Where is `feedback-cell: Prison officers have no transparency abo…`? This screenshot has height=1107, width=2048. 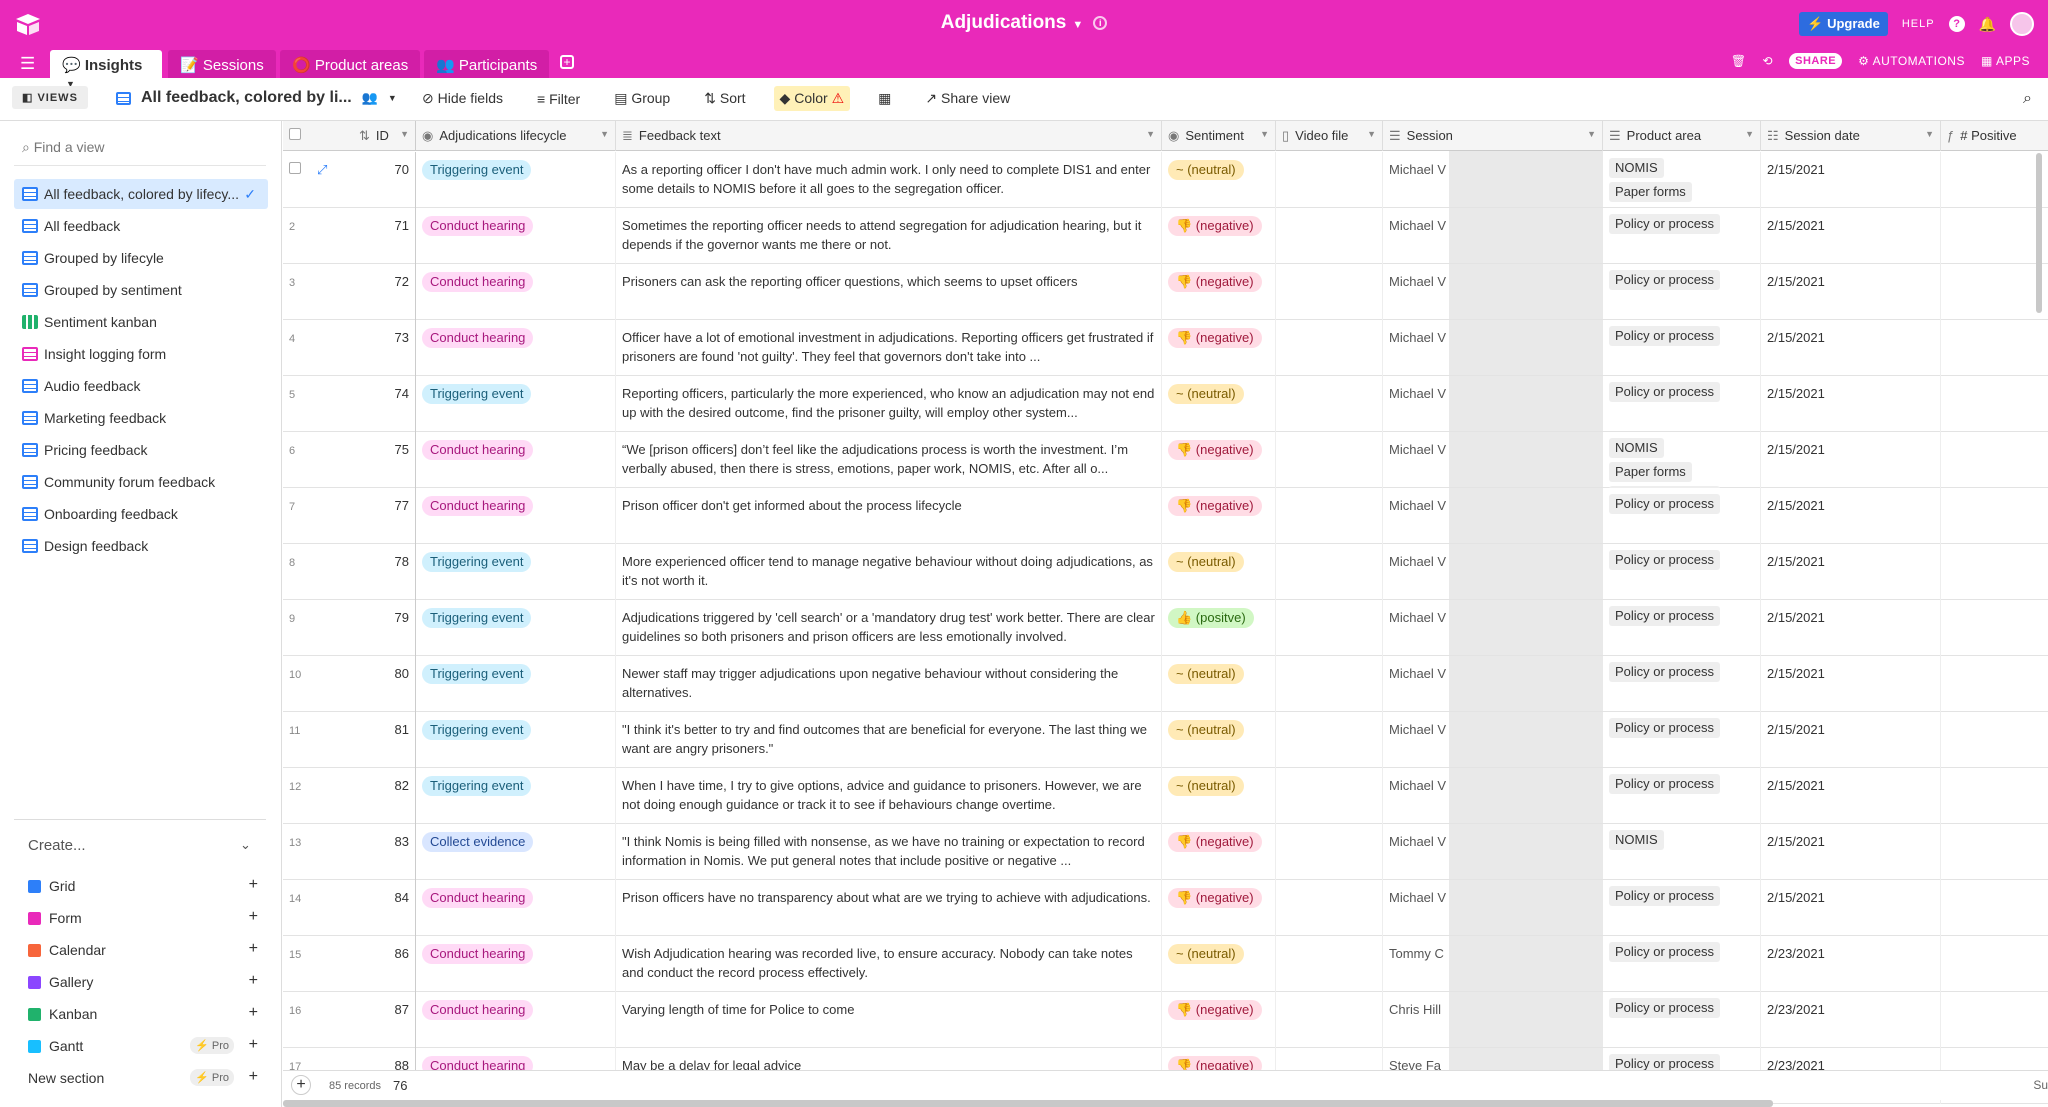 feedback-cell: Prison officers have no transparency abo… is located at coordinates (889, 908).